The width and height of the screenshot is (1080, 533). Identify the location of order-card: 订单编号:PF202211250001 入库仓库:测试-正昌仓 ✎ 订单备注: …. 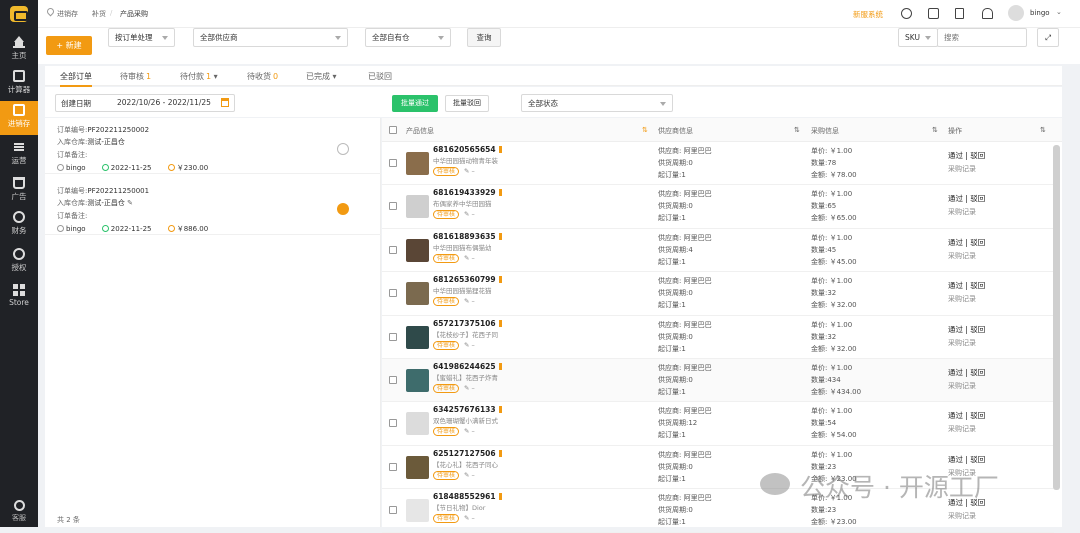
(213, 207).